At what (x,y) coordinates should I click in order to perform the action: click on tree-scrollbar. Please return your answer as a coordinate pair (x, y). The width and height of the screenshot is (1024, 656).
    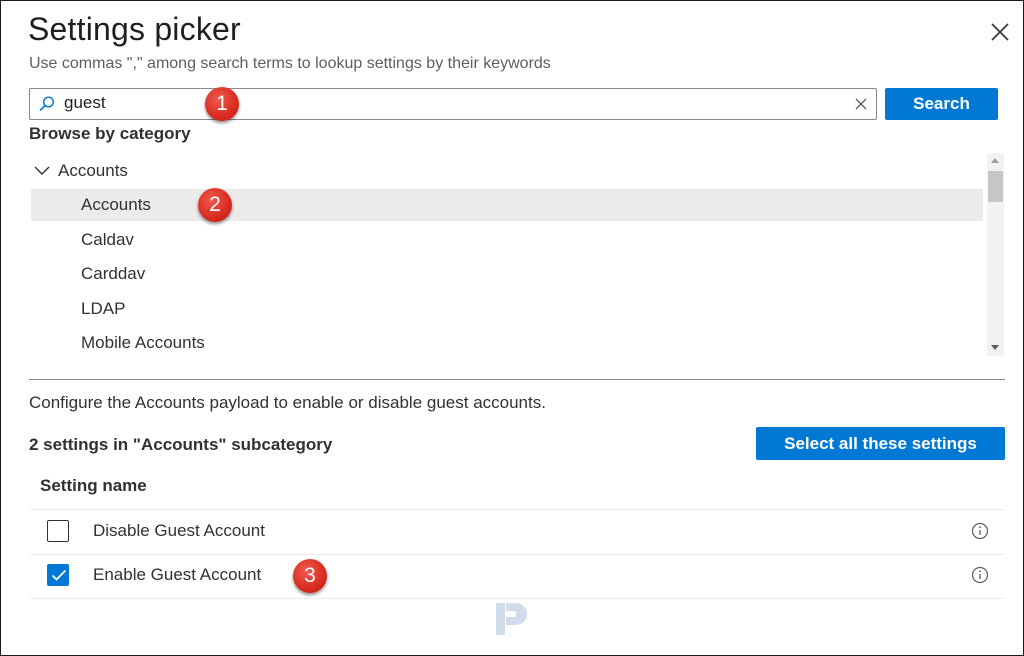
    Looking at the image, I should click on (995, 254).